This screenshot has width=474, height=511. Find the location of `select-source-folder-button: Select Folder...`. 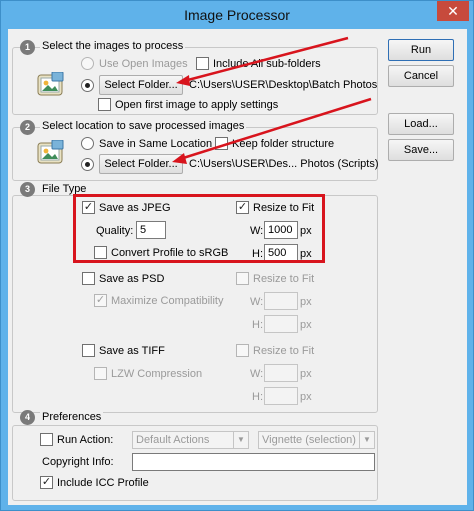

select-source-folder-button: Select Folder... is located at coordinates (141, 85).